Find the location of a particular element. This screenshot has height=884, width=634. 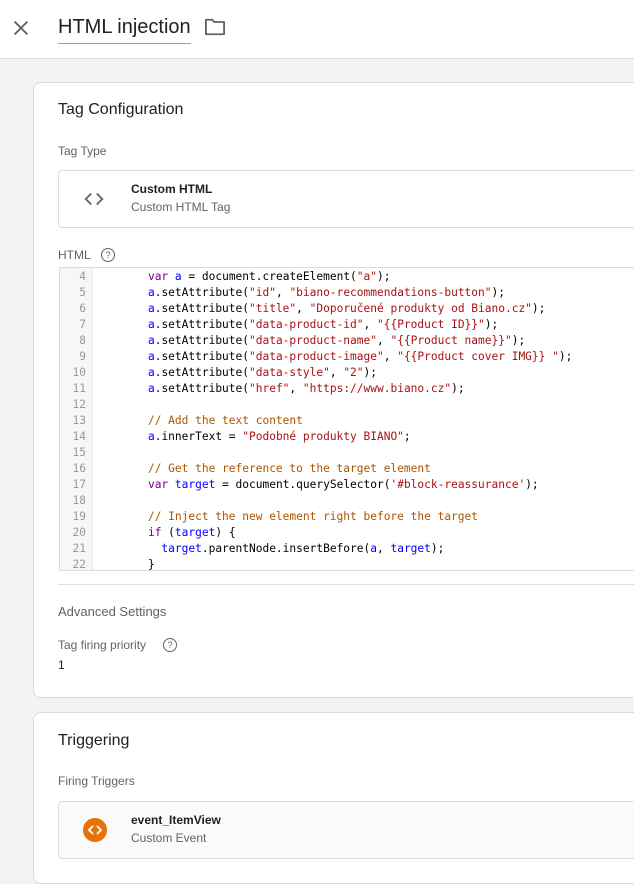

code-token: } is located at coordinates (138, 564).